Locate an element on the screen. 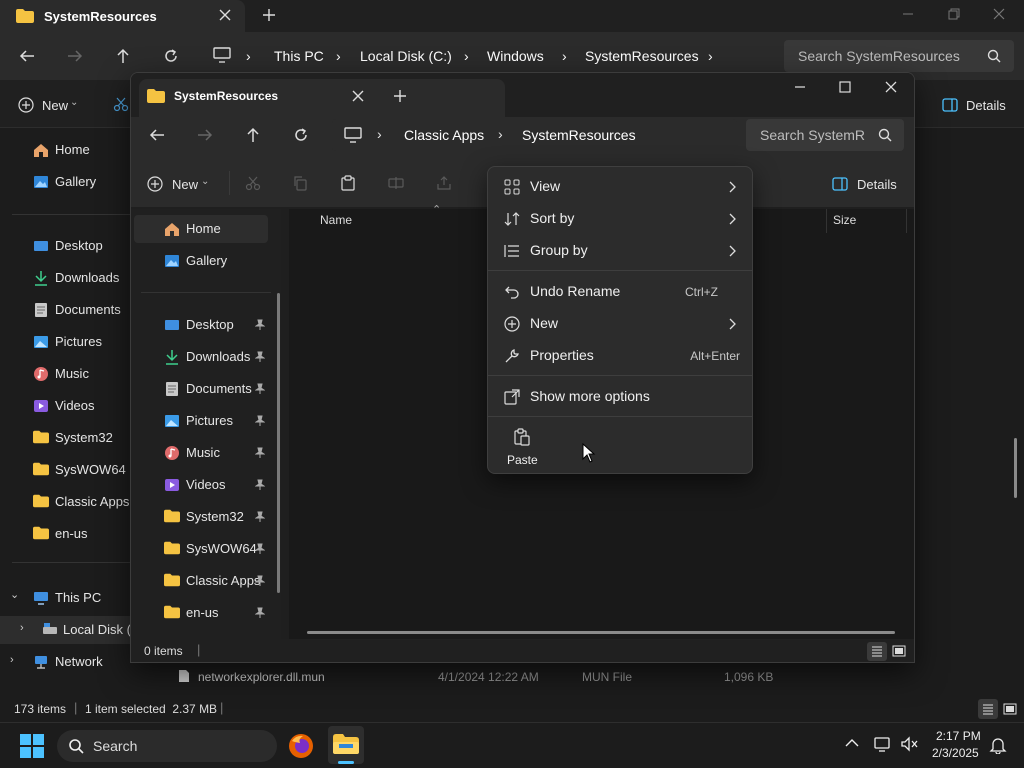  front-nav-downloads: Downloads is located at coordinates (201, 357).